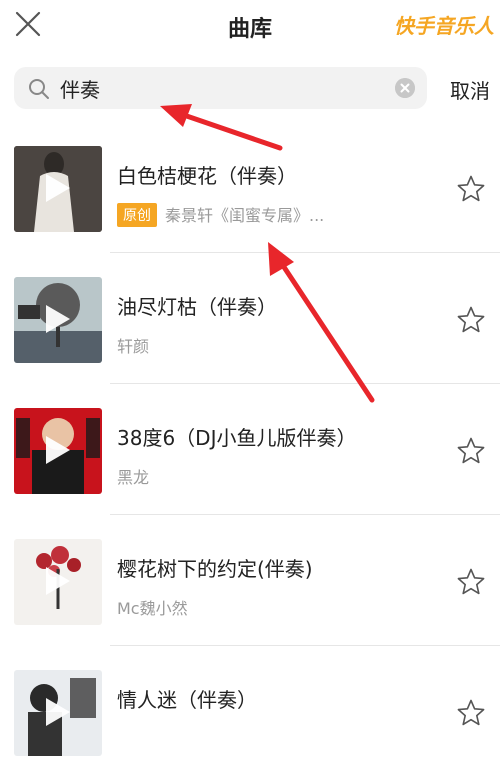 The width and height of the screenshot is (500, 777). I want to click on song-artist: Mc魏小然, so click(152, 608).